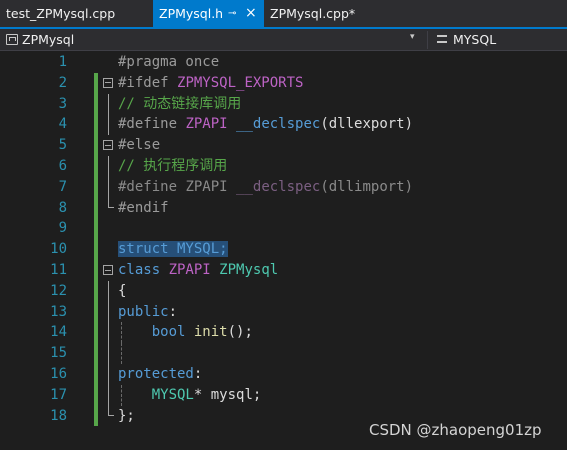 The height and width of the screenshot is (450, 567). I want to click on code-line: 14 bool init();, so click(283, 333).